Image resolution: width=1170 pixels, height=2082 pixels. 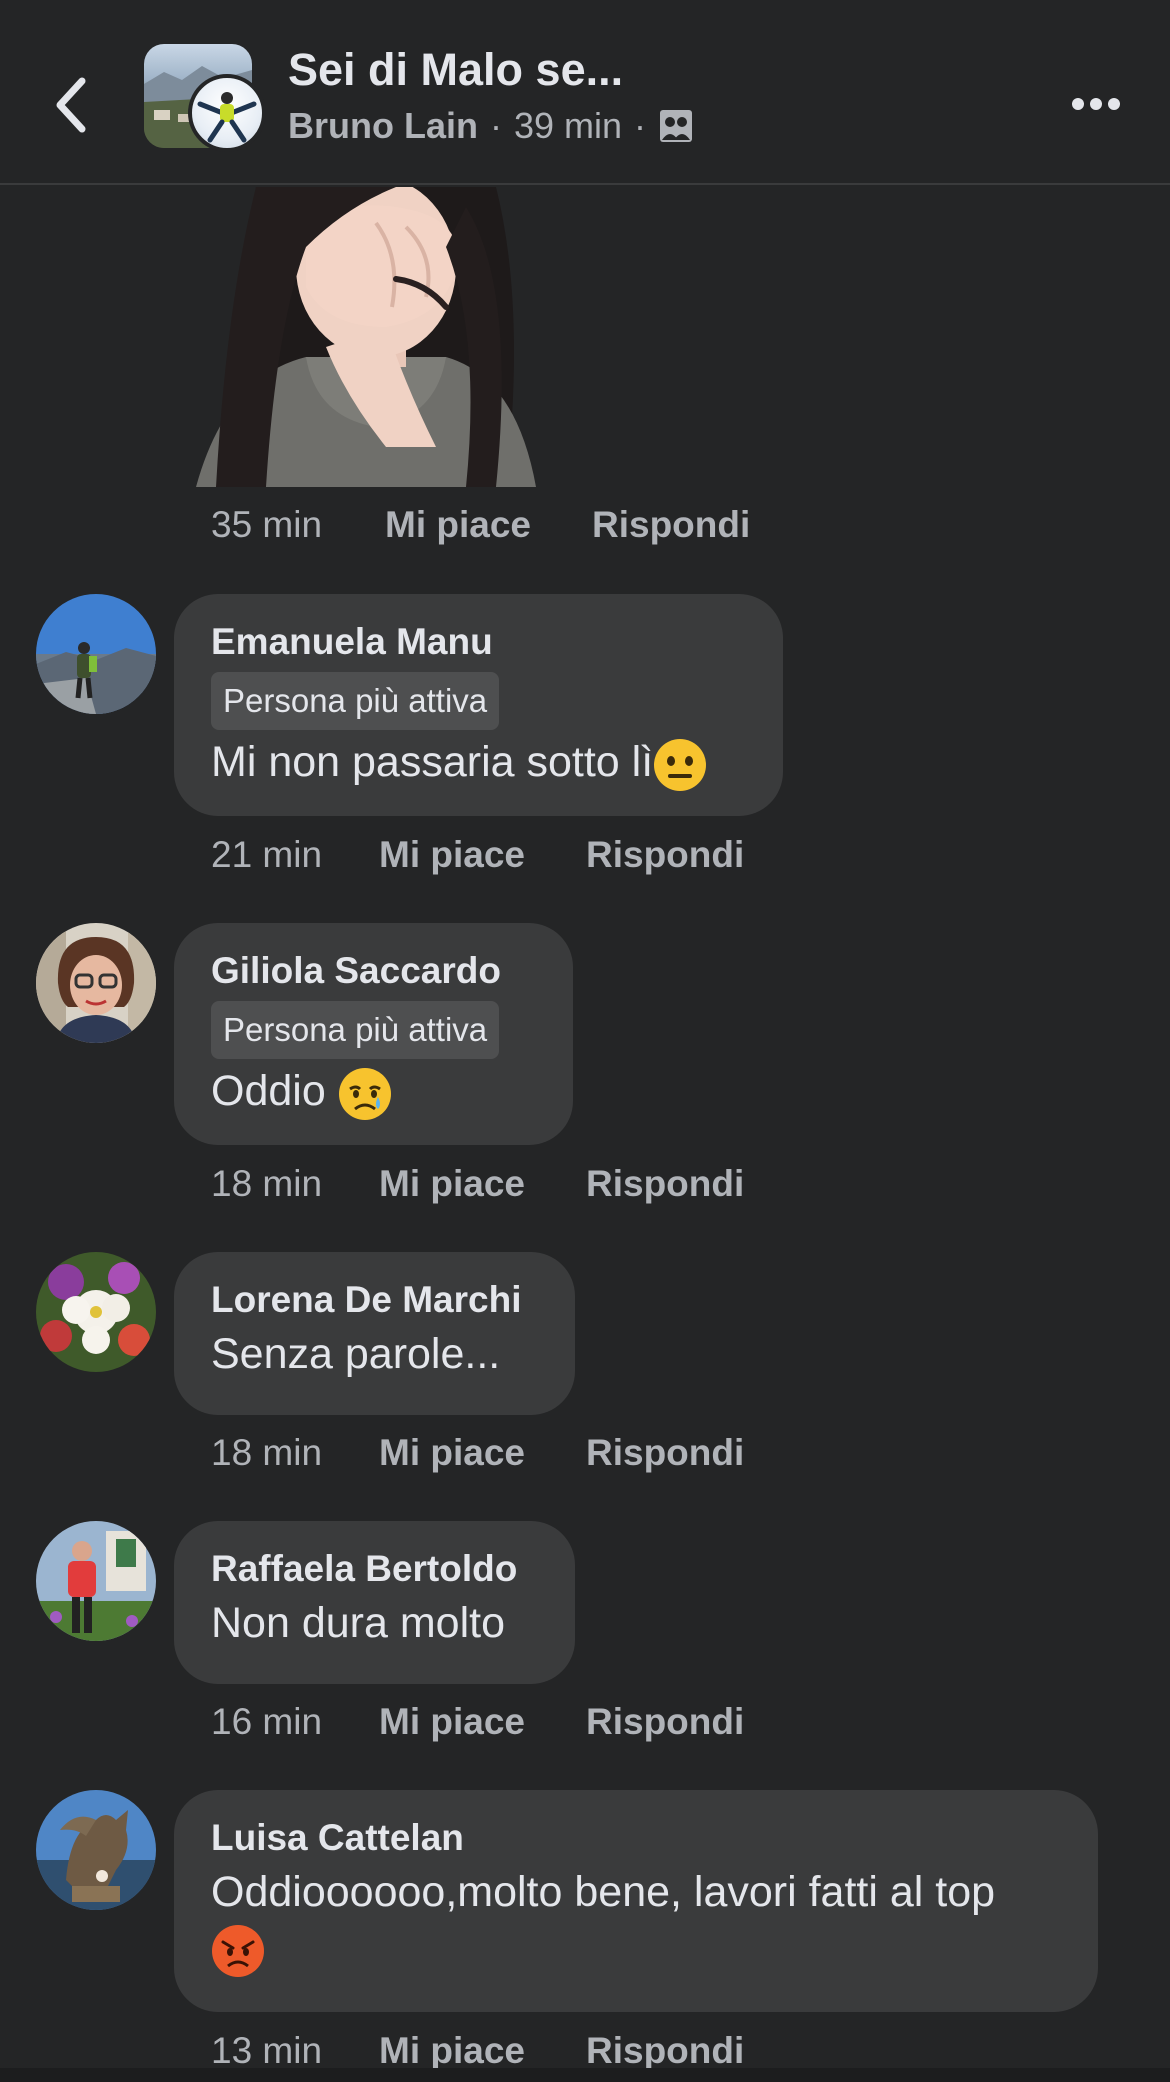 What do you see at coordinates (238, 1950) in the screenshot?
I see `angry-face-emoji` at bounding box center [238, 1950].